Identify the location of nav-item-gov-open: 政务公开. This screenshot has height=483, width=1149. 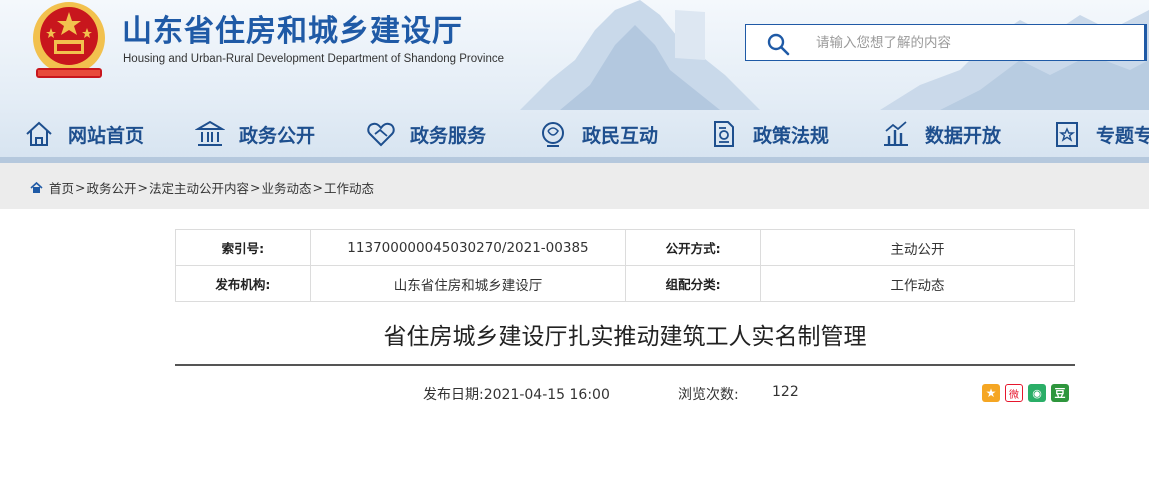
(255, 134).